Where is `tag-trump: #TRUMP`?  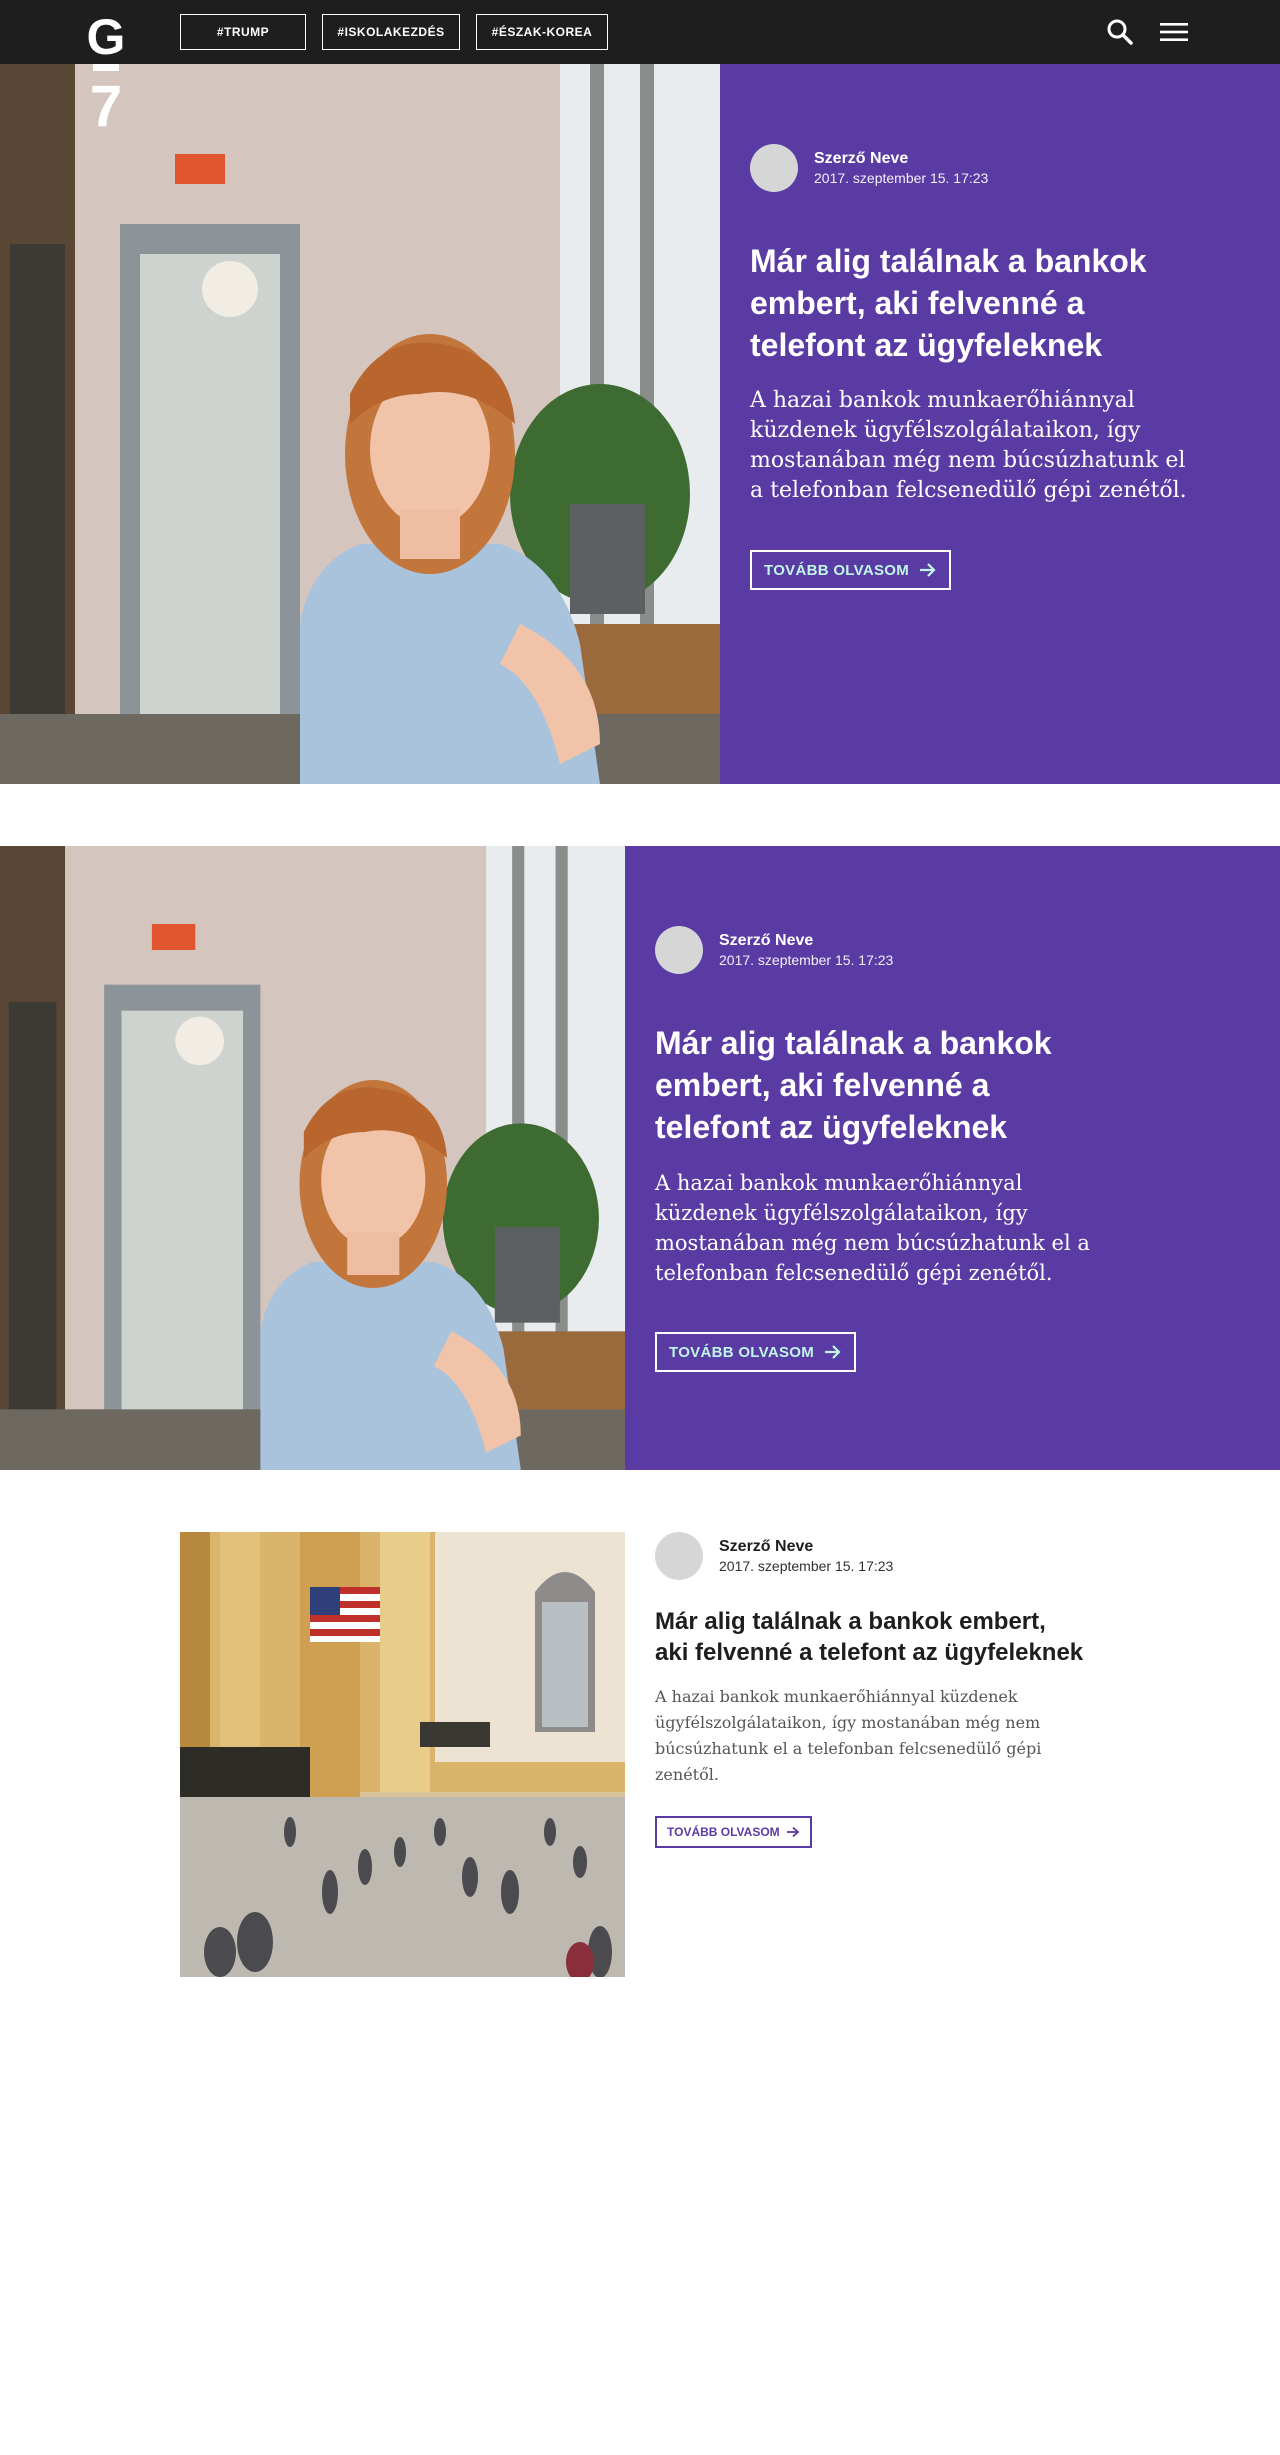
tag-trump: #TRUMP is located at coordinates (243, 32).